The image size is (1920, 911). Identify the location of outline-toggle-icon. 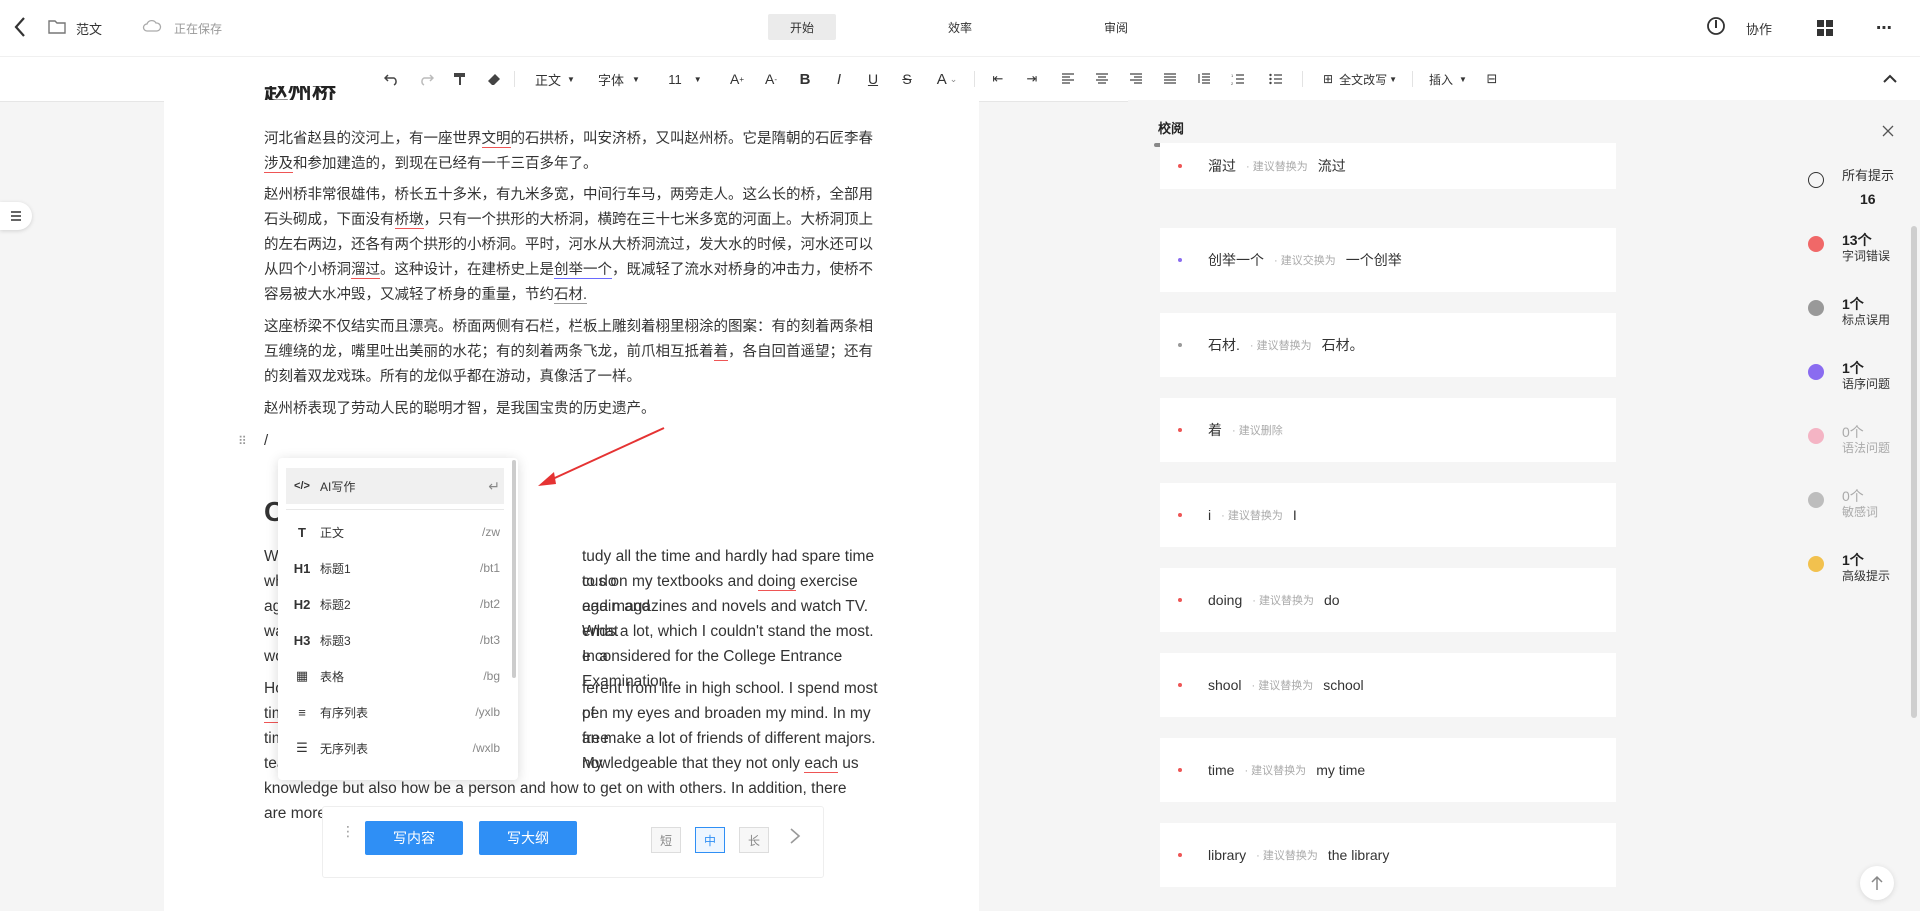
(16, 216).